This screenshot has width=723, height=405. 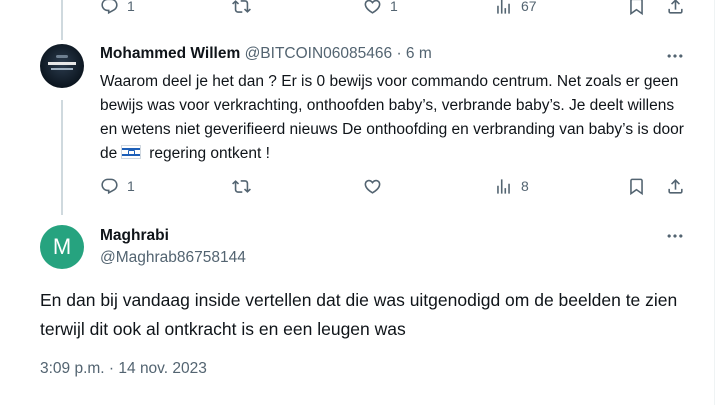 I want to click on column-border, so click(x=718, y=202).